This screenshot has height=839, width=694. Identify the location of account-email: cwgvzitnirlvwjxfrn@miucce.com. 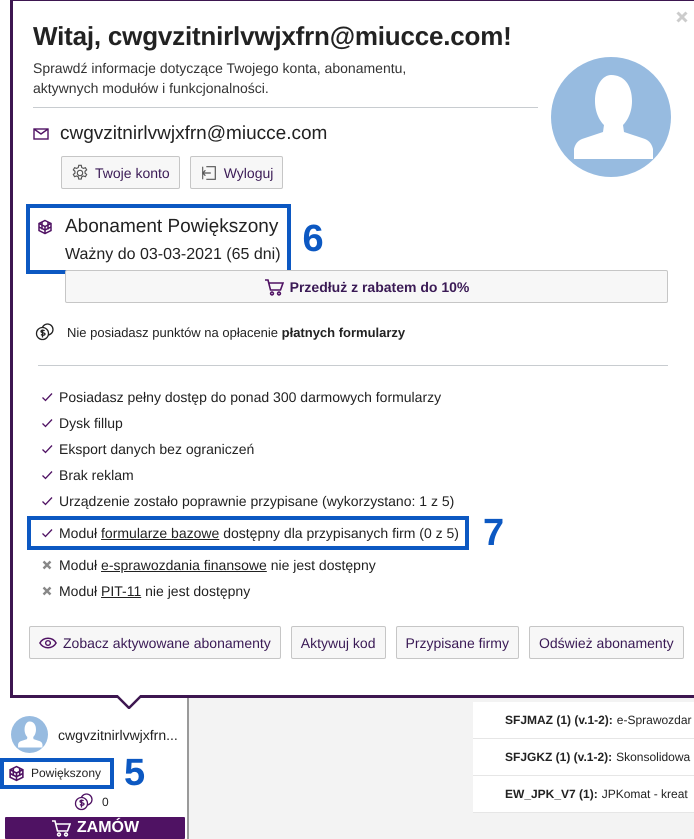
(194, 134).